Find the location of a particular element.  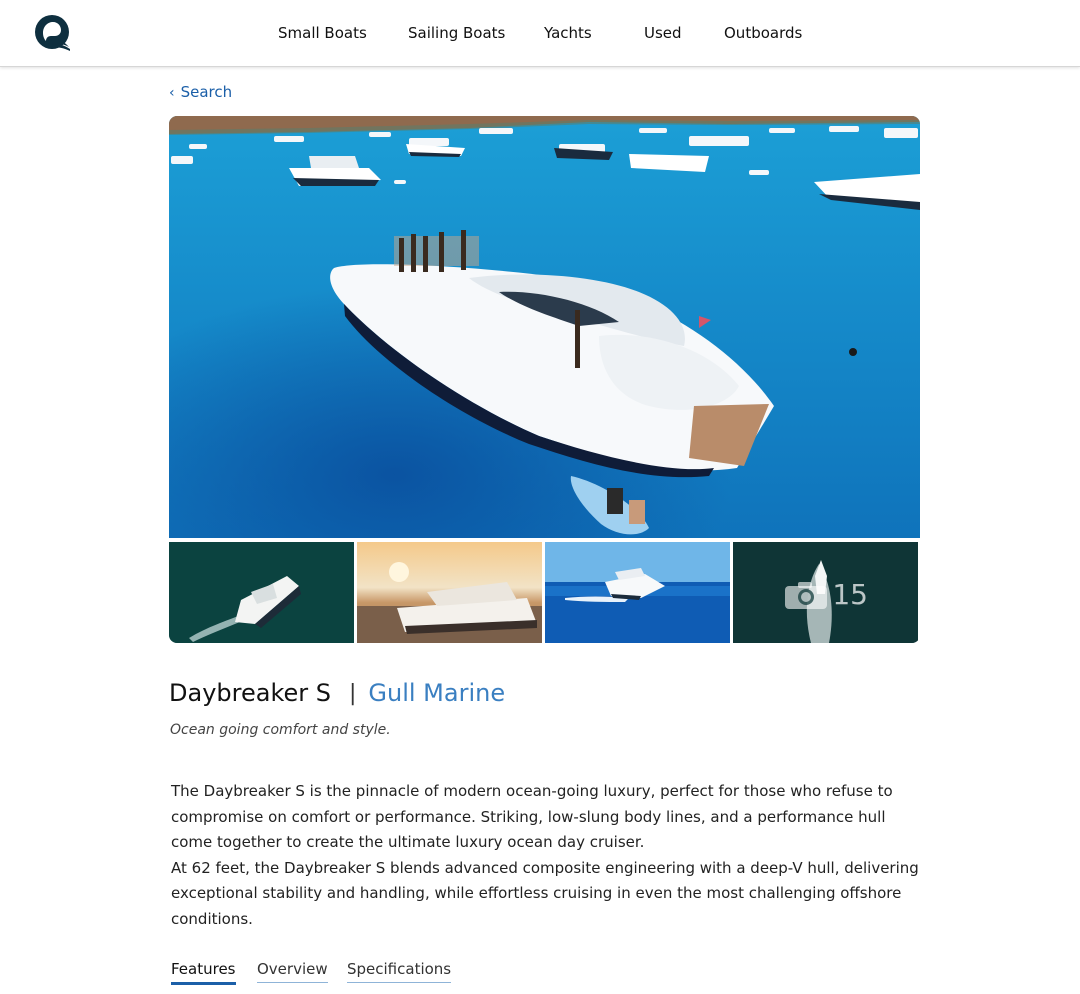

back-to-search-link: ‹ Search is located at coordinates (200, 92).